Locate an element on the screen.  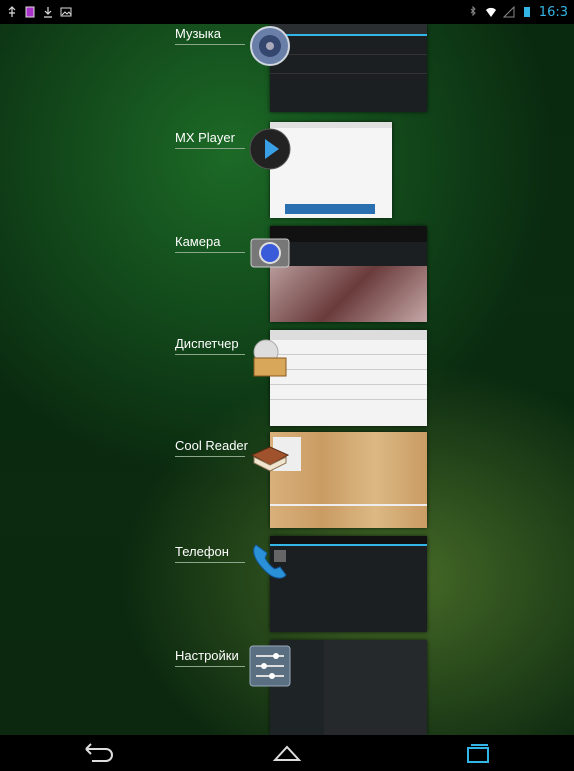
battery-icon is located at coordinates (526, 12).